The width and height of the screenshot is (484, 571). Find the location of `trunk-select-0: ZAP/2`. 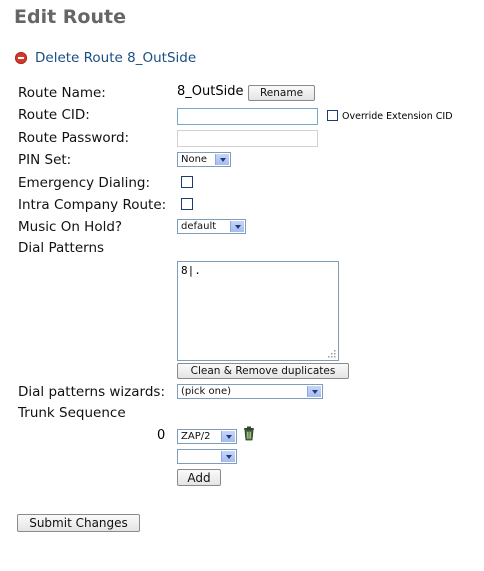

trunk-select-0: ZAP/2 is located at coordinates (207, 436).